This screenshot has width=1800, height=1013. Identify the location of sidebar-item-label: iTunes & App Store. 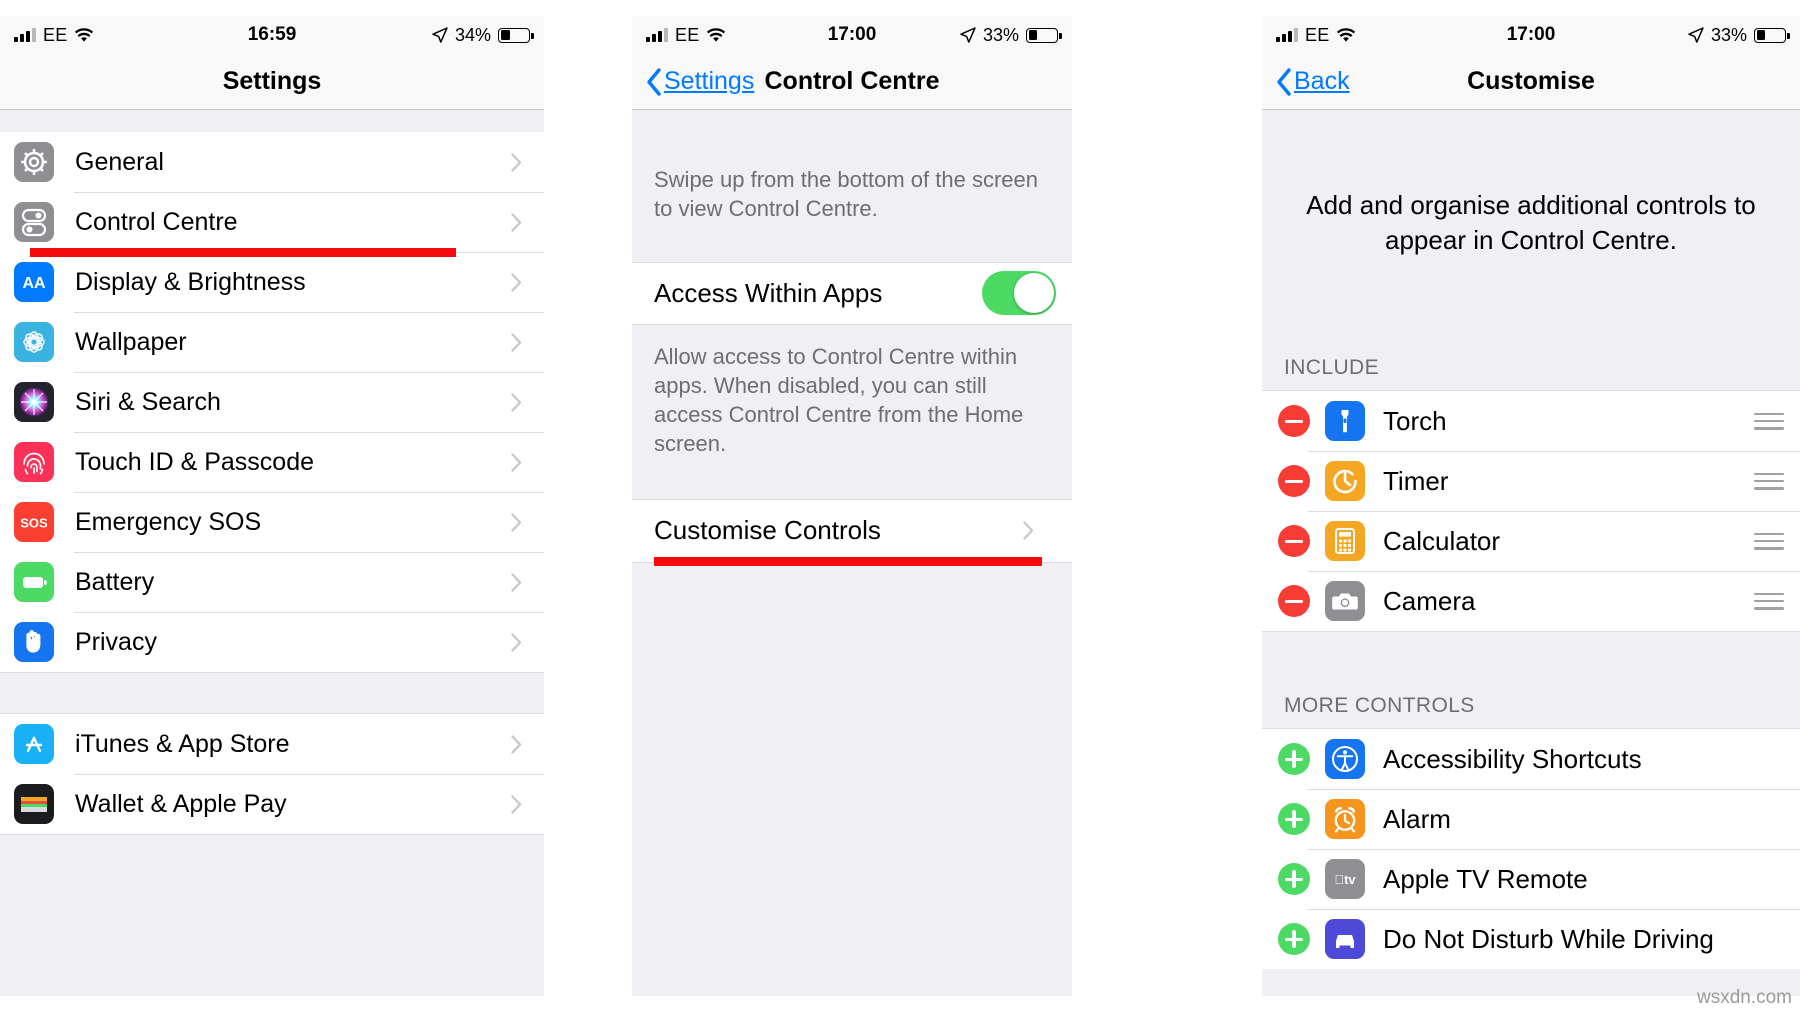
(182, 743).